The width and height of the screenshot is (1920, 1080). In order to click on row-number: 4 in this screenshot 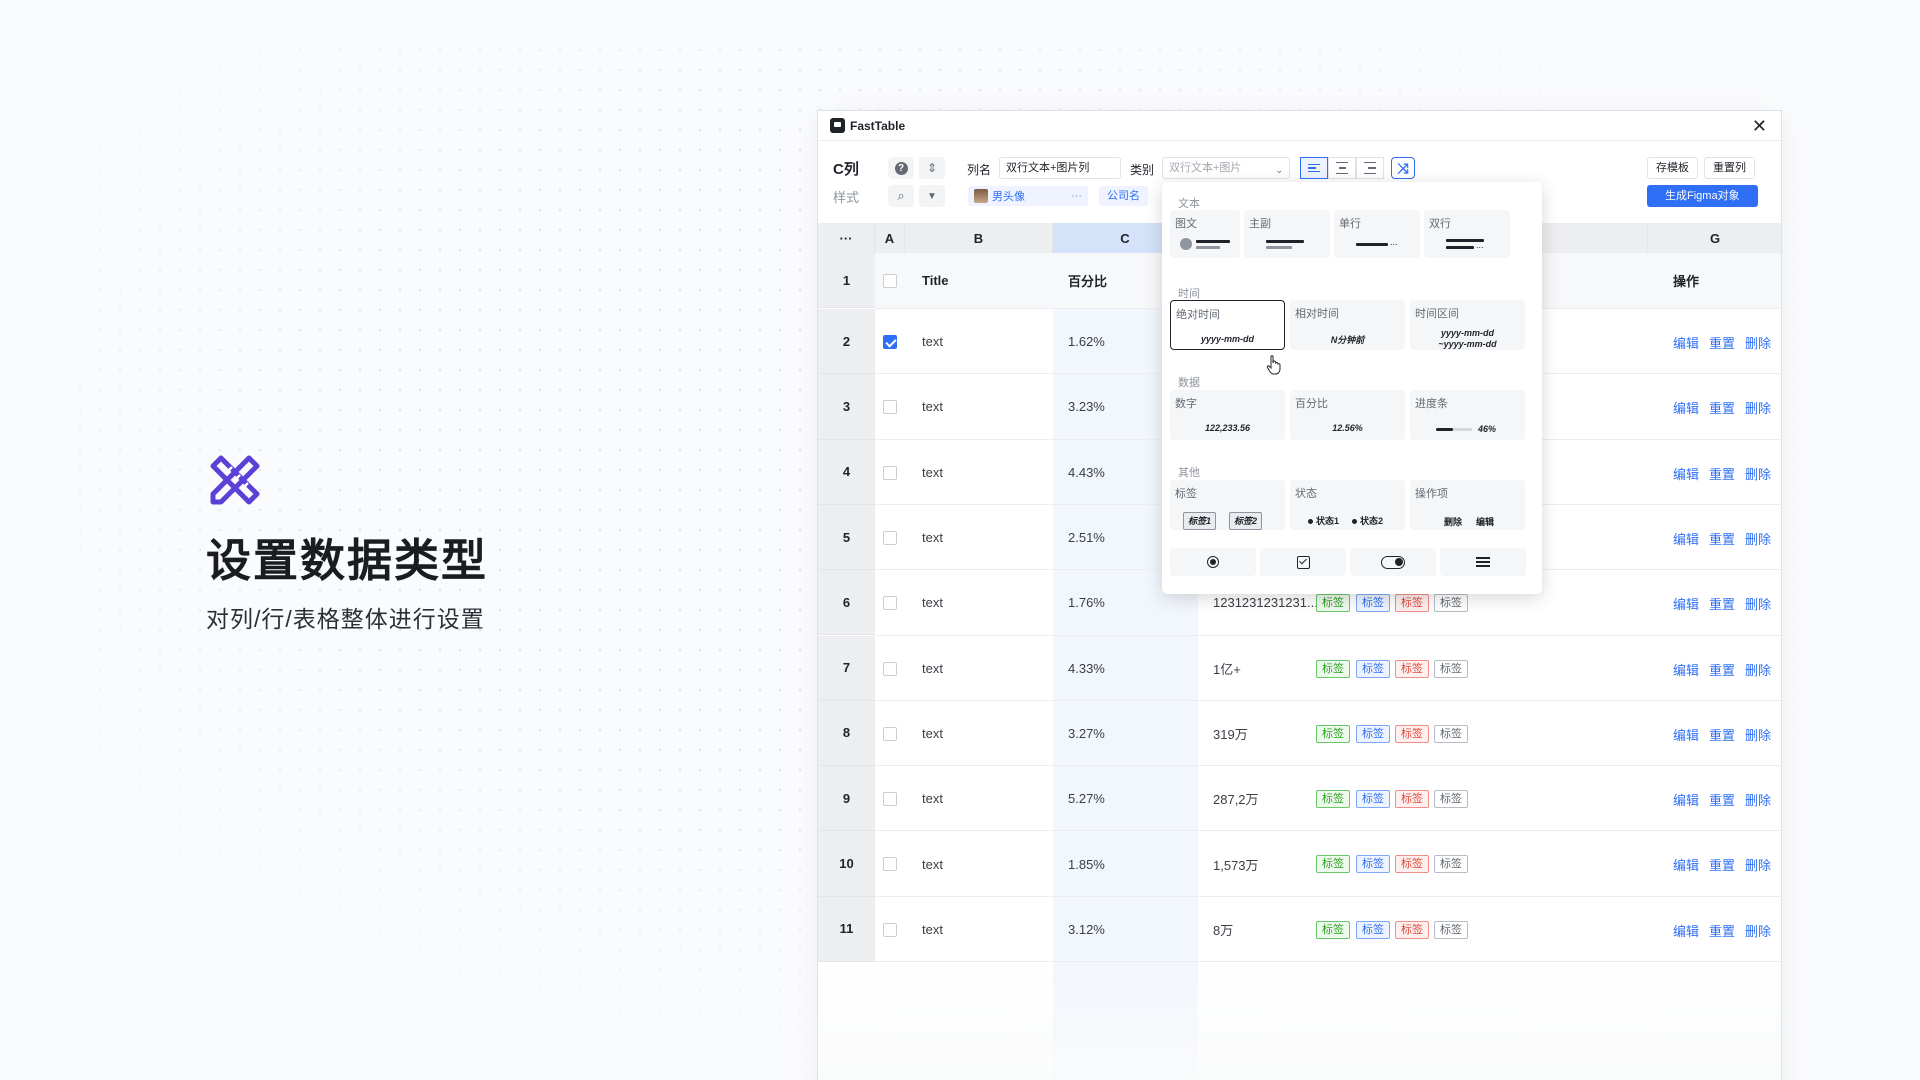, I will do `click(846, 472)`.